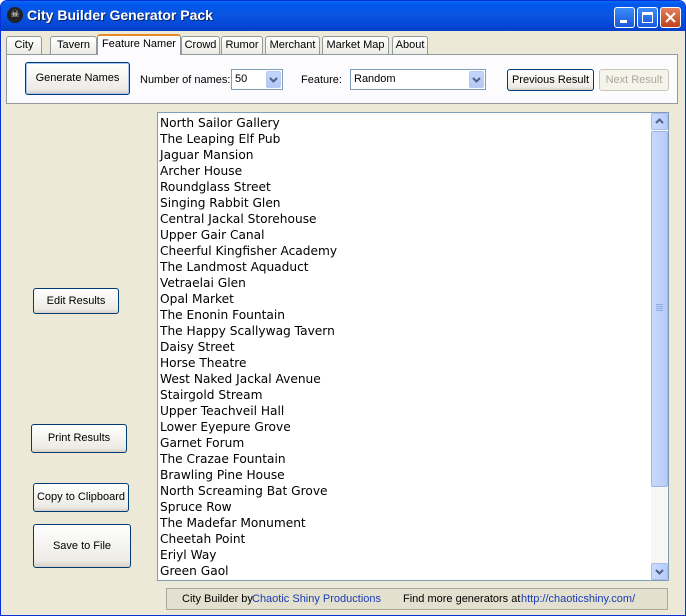  What do you see at coordinates (248, 235) in the screenshot?
I see `result-item: Upper Gair Canal` at bounding box center [248, 235].